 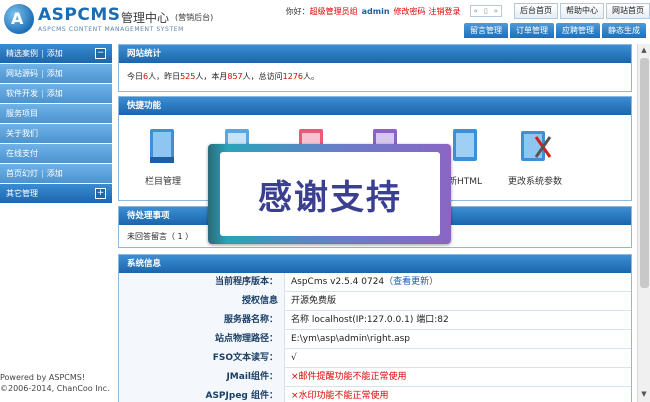 What do you see at coordinates (536, 146) in the screenshot?
I see `settings-book-icon` at bounding box center [536, 146].